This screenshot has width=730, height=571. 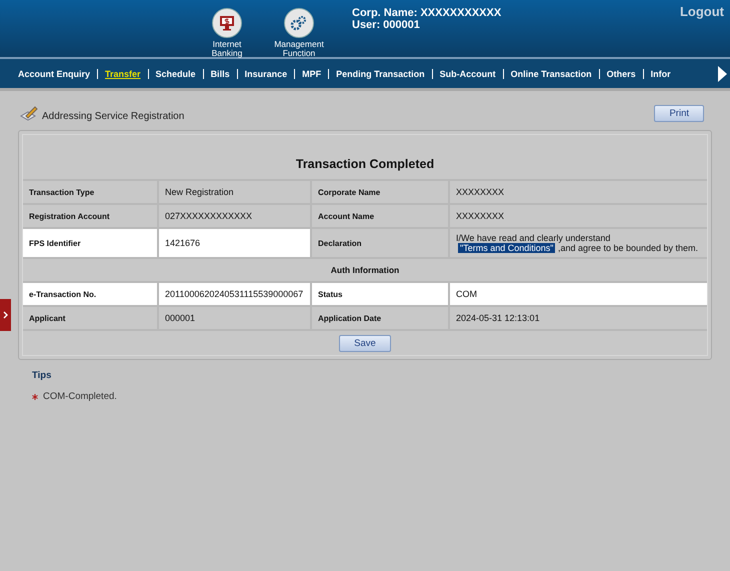 I want to click on field-label: Application Date, so click(x=381, y=318).